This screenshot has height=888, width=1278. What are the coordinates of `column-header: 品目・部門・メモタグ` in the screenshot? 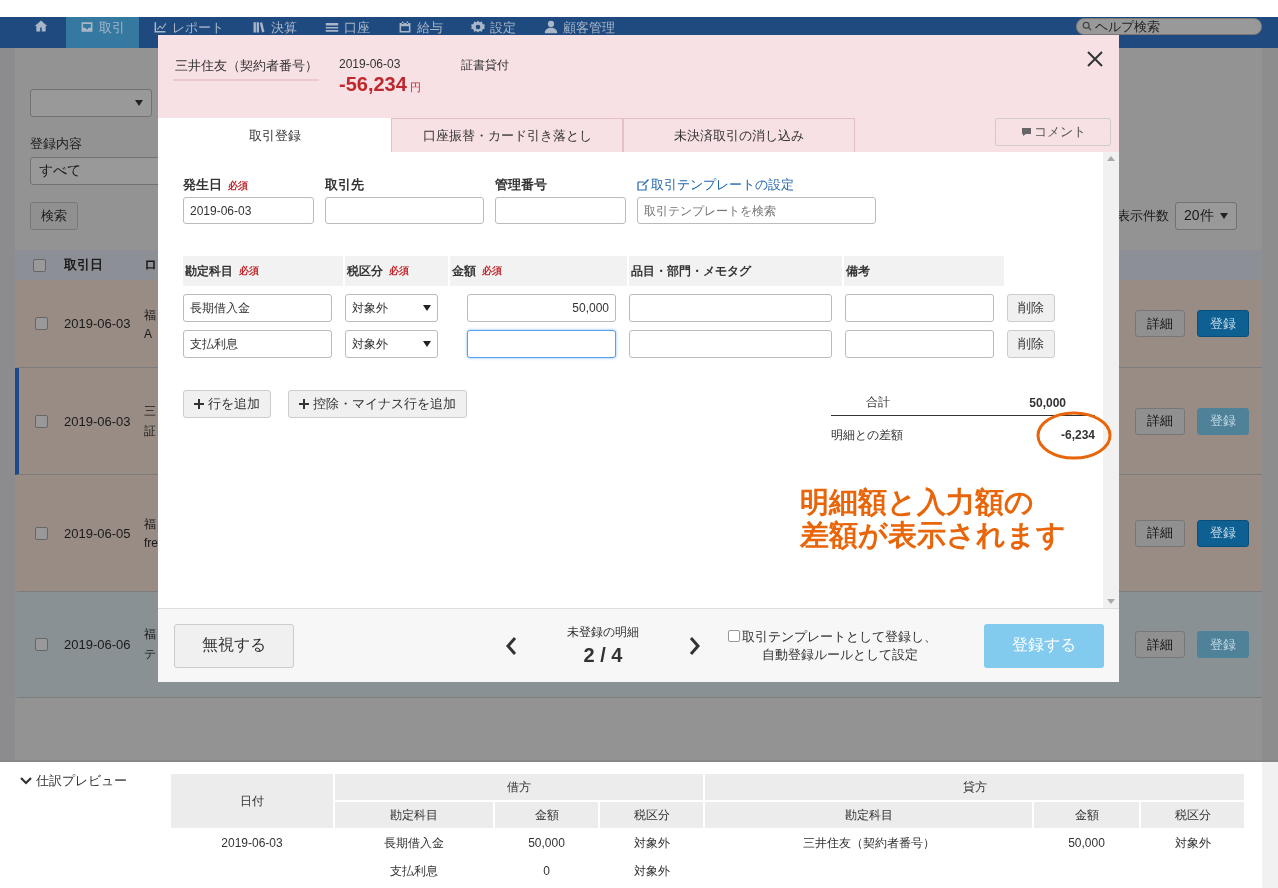 It's located at (691, 271).